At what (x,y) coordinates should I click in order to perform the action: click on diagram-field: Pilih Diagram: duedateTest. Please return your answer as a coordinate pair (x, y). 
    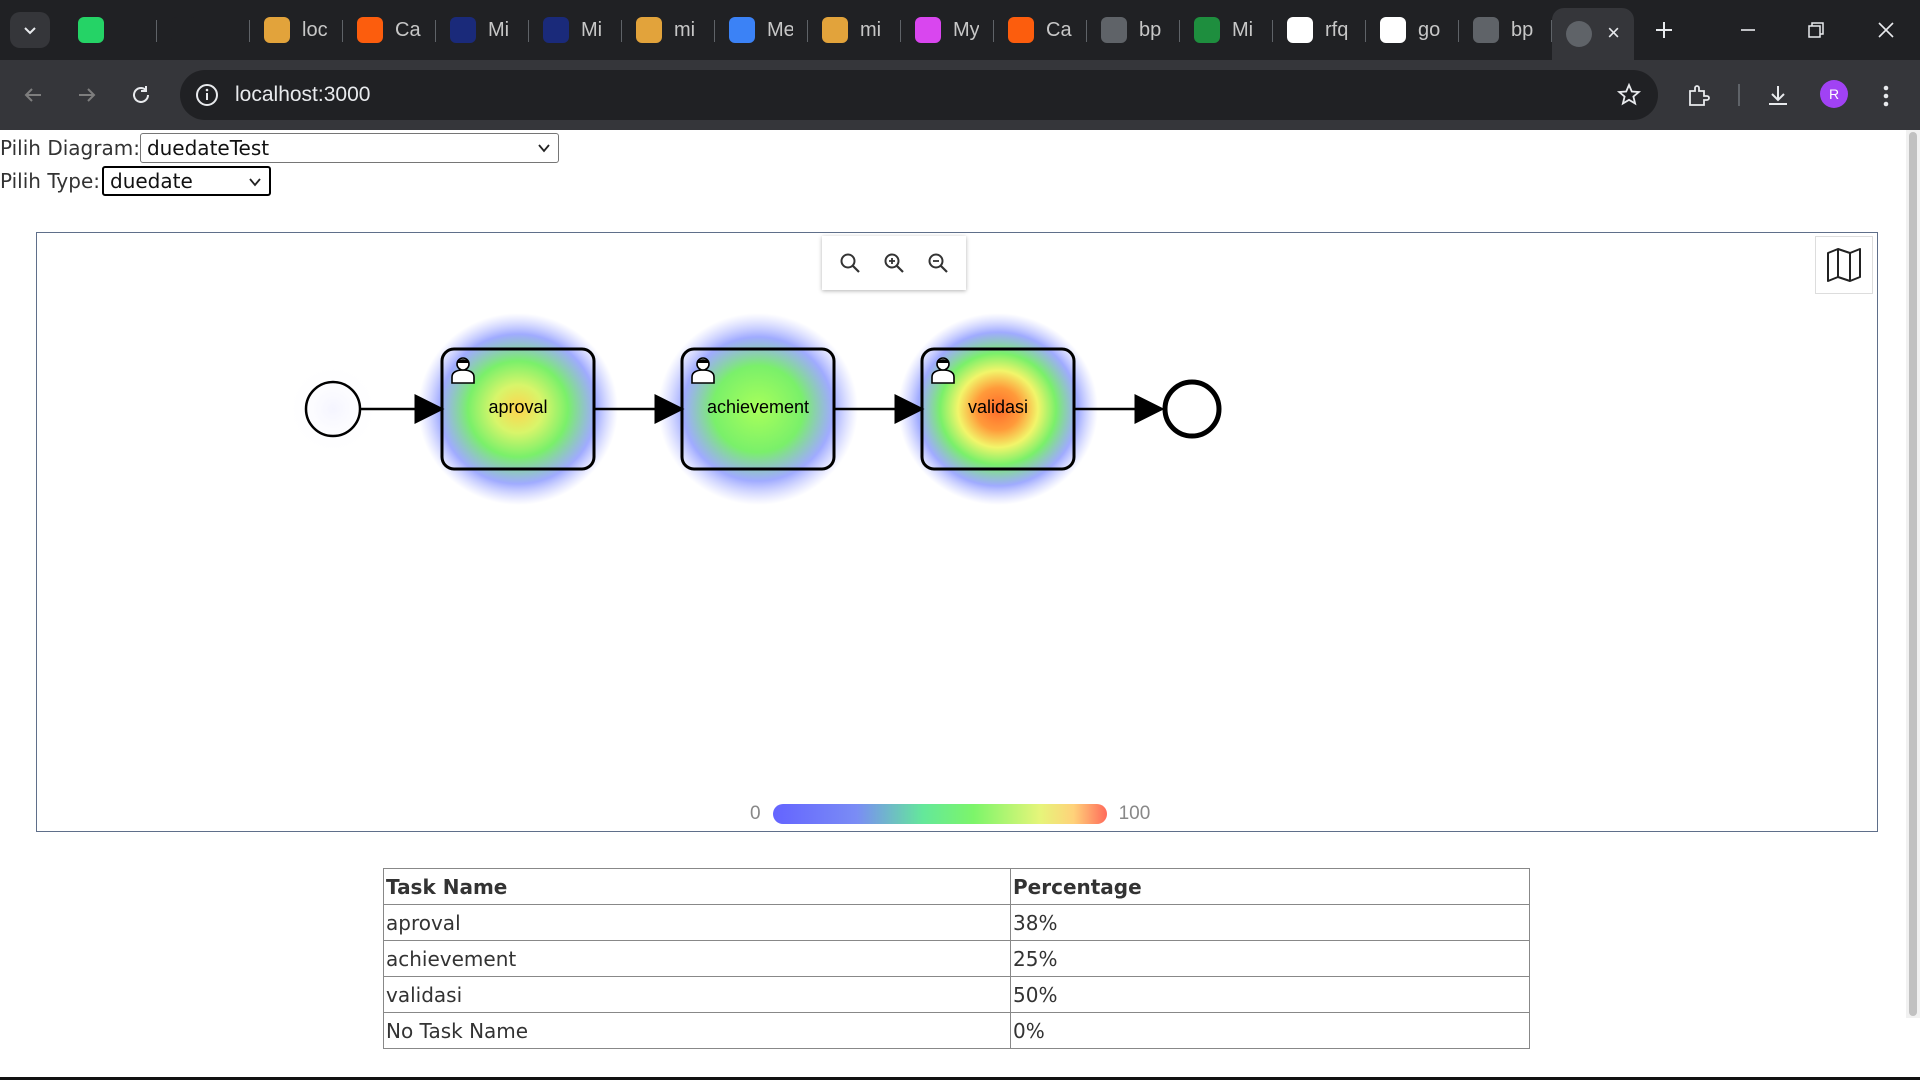
    Looking at the image, I should click on (279, 148).